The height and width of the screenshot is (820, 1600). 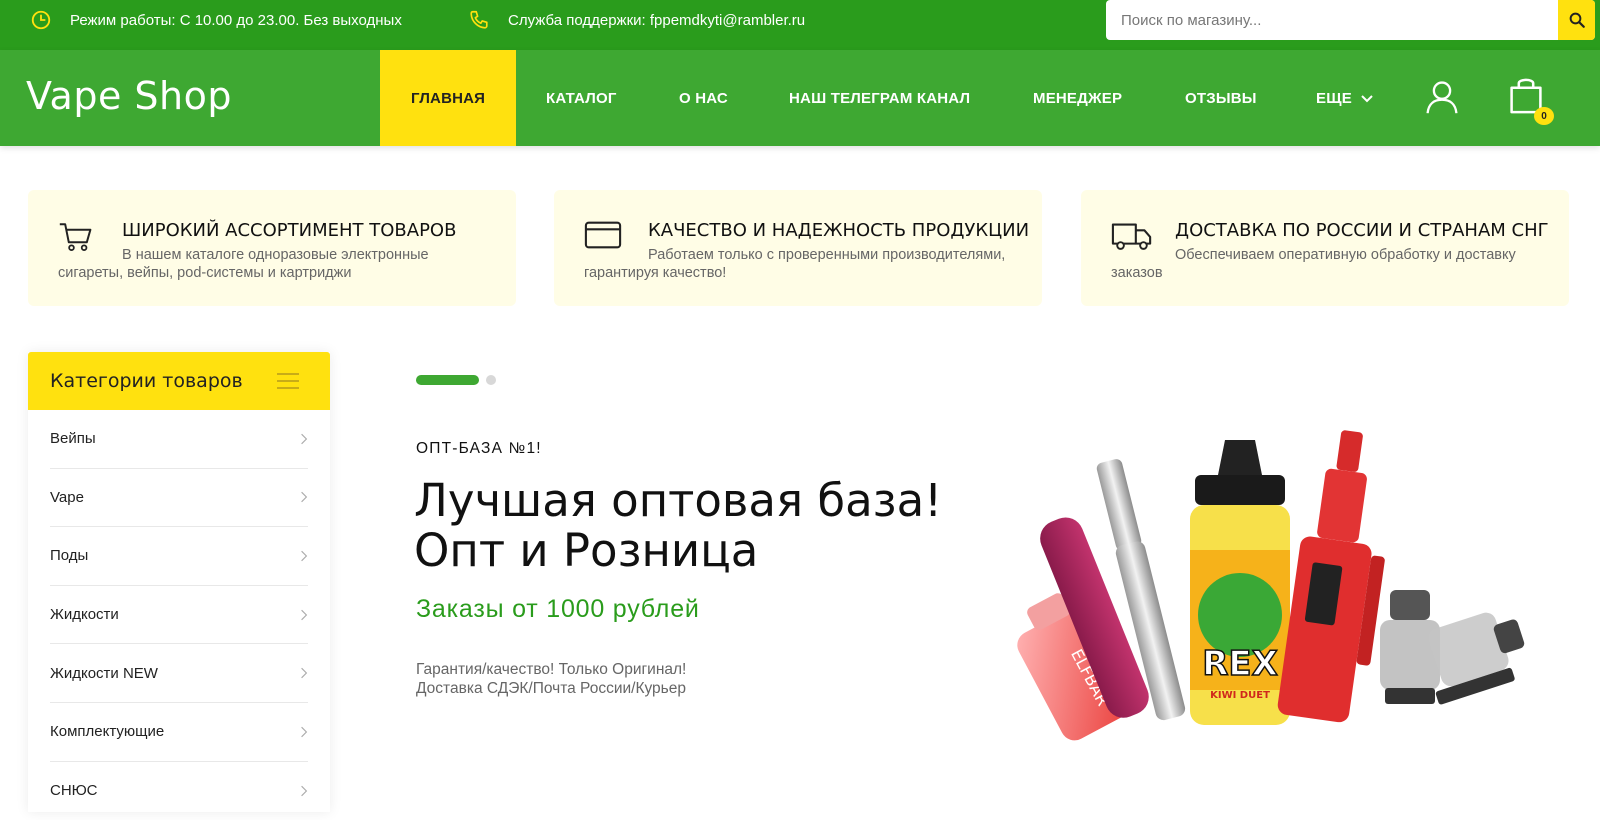 I want to click on category-liquids: Жидкости, so click(x=179, y=615).